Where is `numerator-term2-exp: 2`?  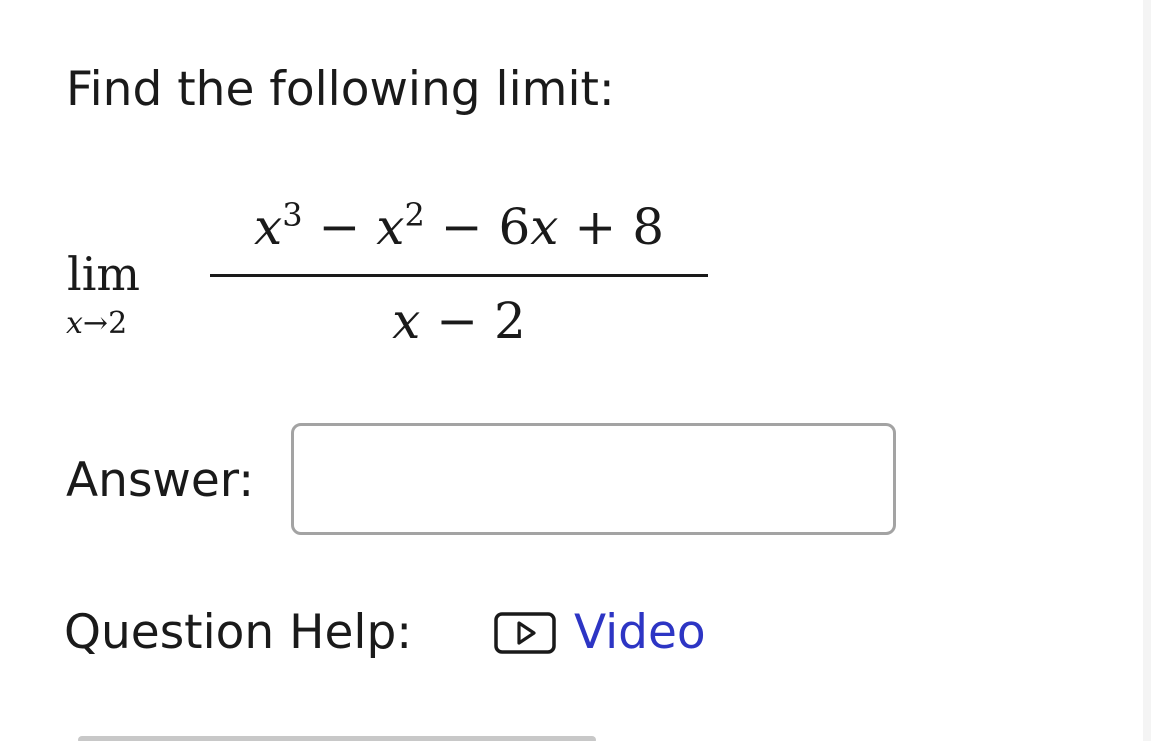 numerator-term2-exp: 2 is located at coordinates (414, 215).